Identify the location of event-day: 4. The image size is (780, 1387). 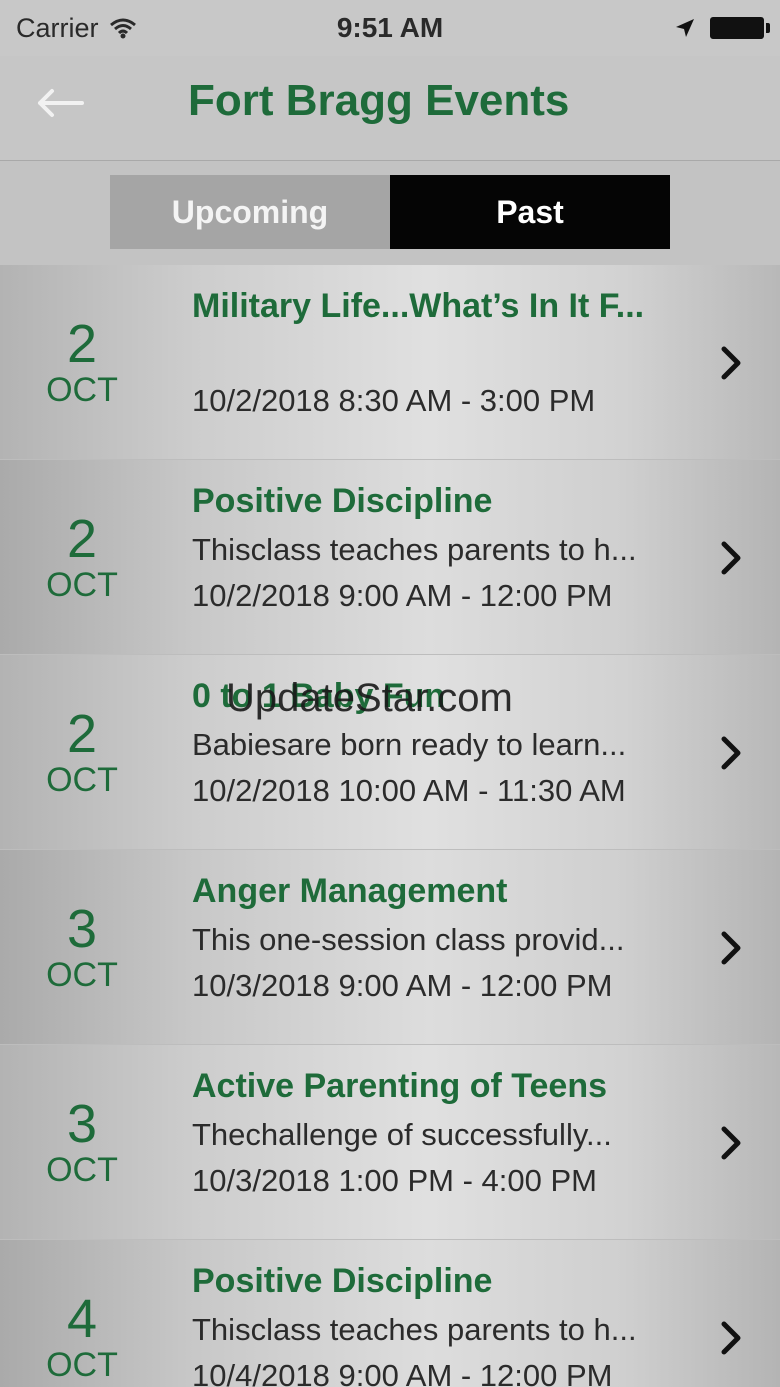
(82, 1318).